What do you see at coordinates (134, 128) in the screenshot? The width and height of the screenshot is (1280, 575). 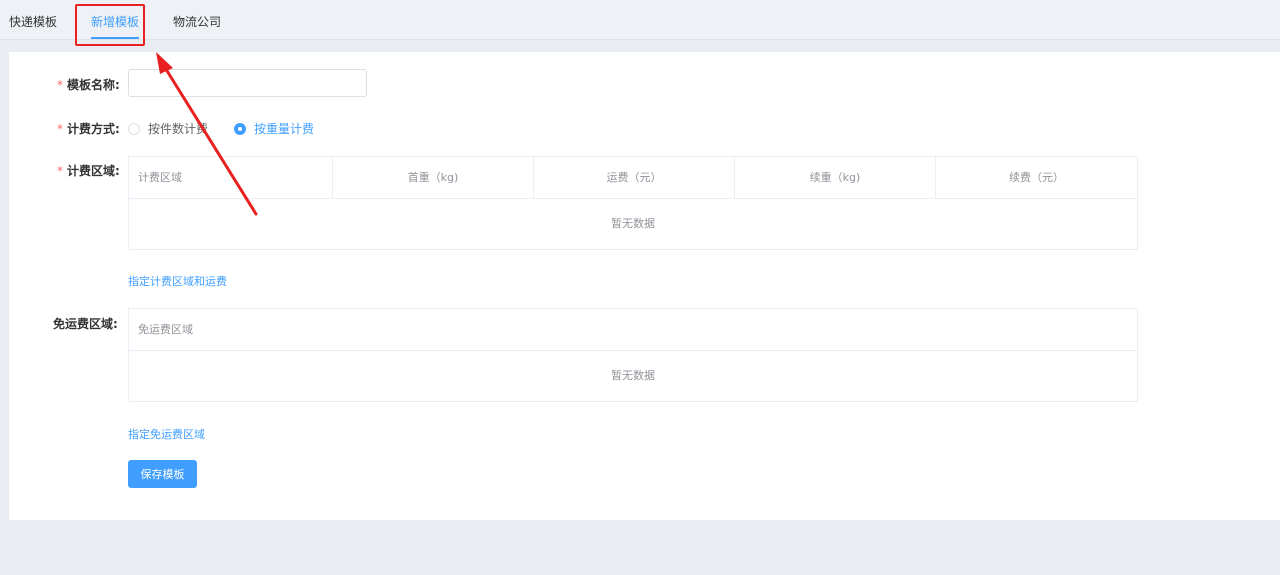 I see `radio-circle-icon` at bounding box center [134, 128].